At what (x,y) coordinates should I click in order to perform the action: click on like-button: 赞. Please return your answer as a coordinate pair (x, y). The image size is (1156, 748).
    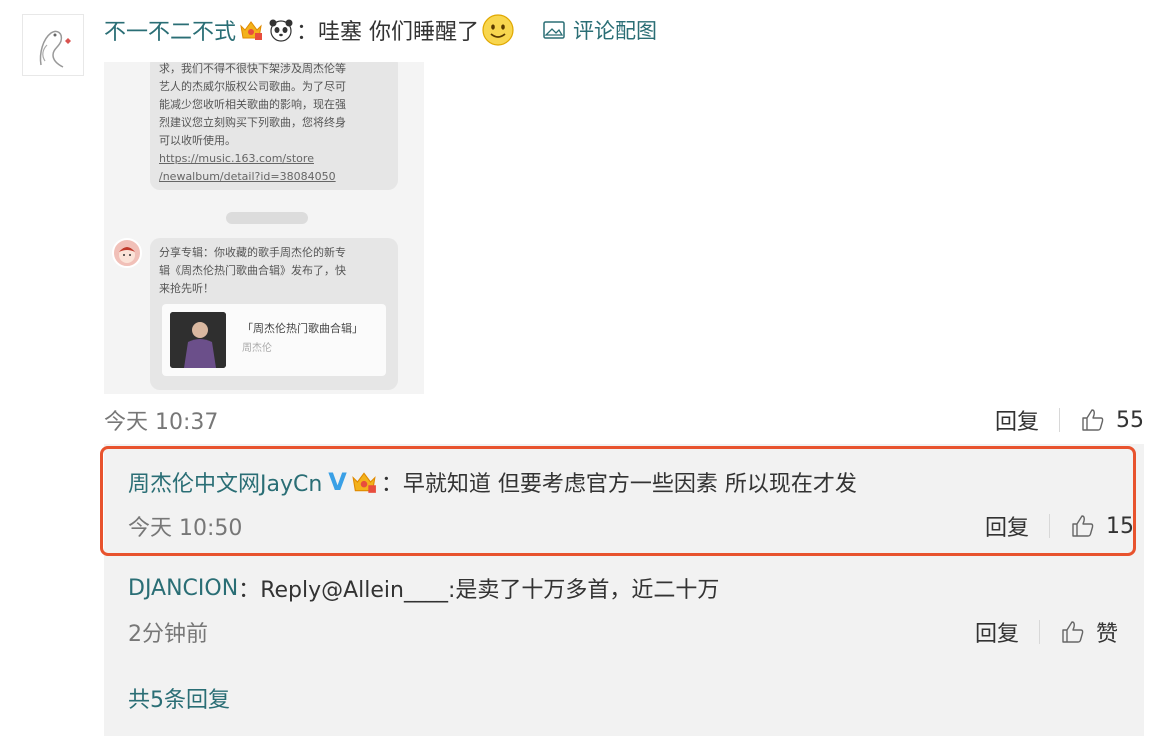
    Looking at the image, I should click on (1089, 632).